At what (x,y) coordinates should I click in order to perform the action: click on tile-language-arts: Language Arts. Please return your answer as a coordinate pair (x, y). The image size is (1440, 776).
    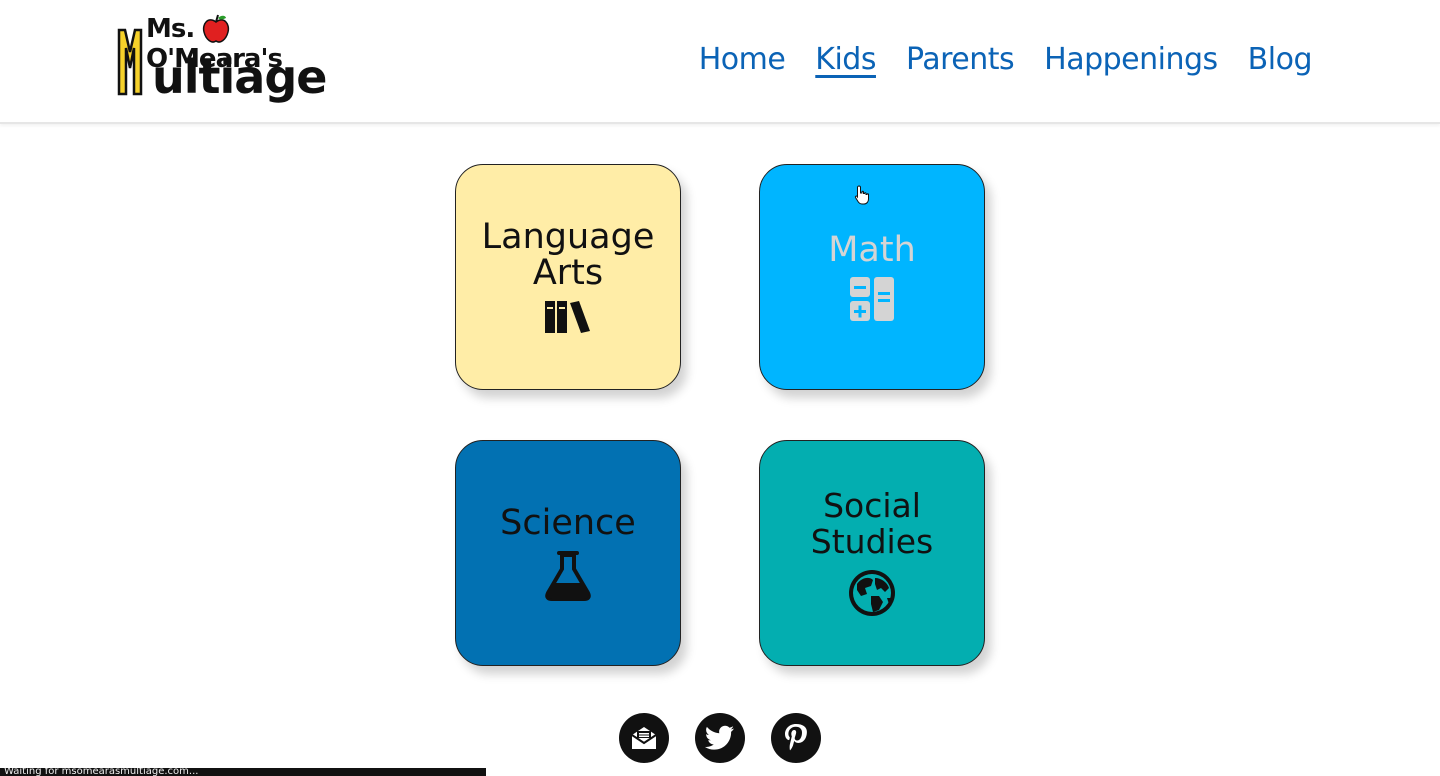
    Looking at the image, I should click on (568, 277).